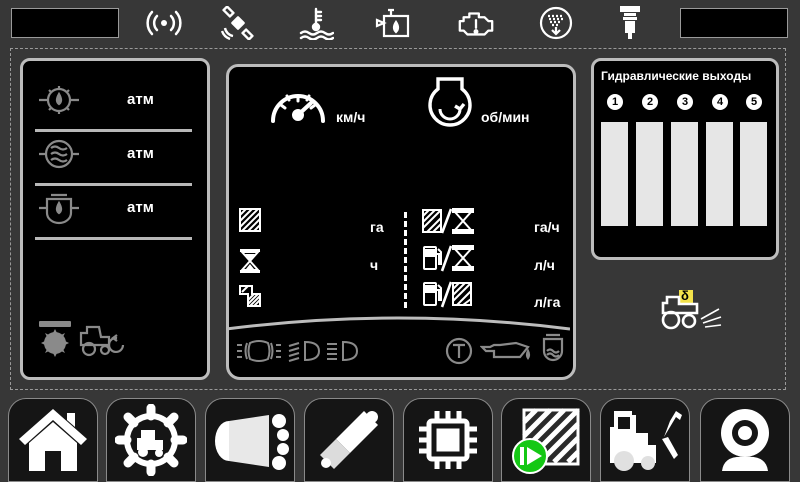 The width and height of the screenshot is (800, 482). I want to click on spray-nozzle-icon, so click(252, 442).